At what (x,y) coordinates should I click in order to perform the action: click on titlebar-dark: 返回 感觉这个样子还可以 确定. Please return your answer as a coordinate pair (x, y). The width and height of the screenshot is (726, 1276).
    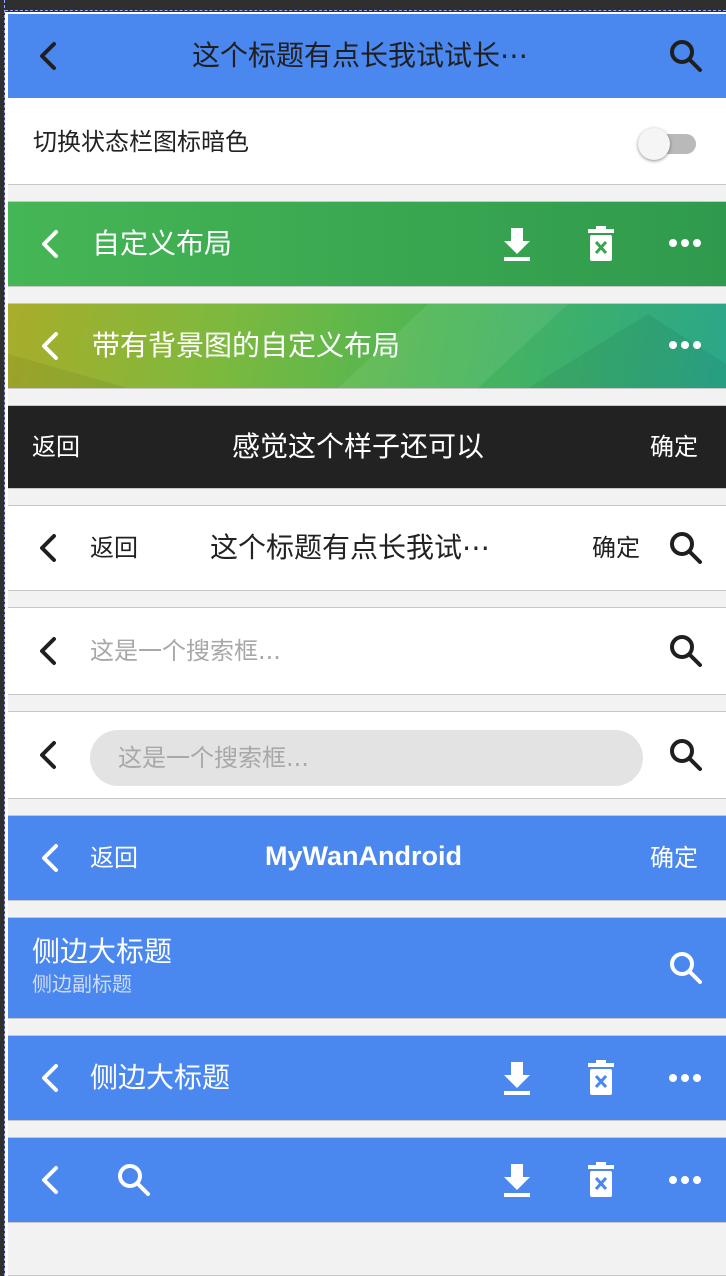
    Looking at the image, I should click on (367, 447).